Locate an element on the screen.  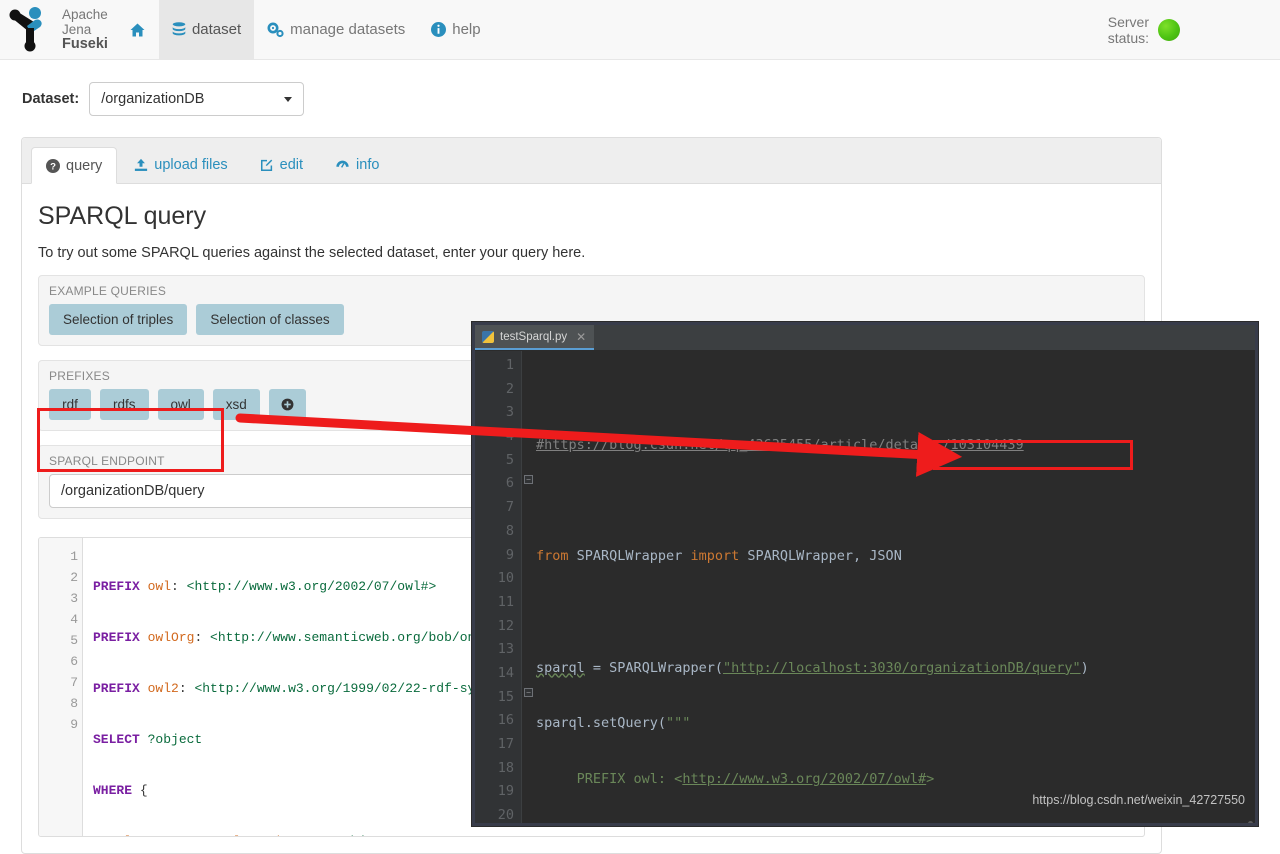
line-number: 15 is located at coordinates (505, 696).